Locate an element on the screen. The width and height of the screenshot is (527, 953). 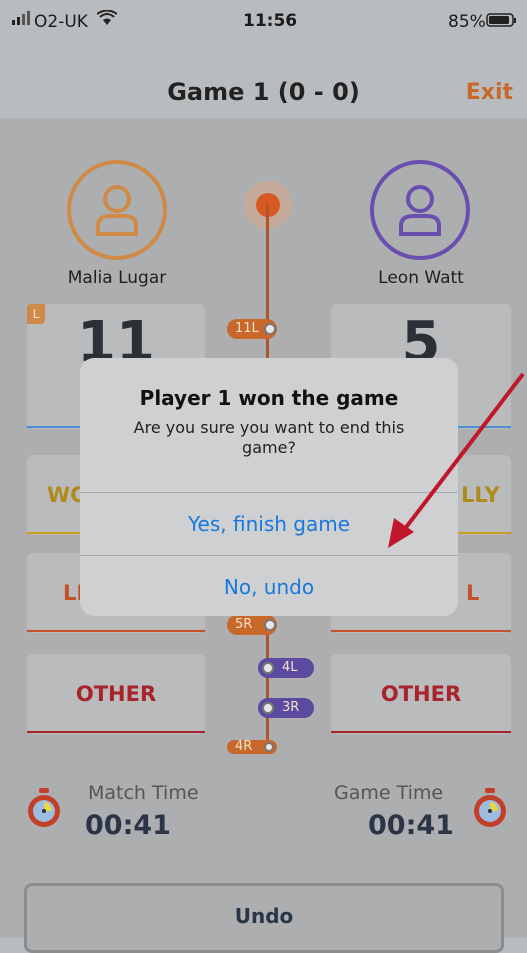
clock: 11:56 is located at coordinates (270, 21).